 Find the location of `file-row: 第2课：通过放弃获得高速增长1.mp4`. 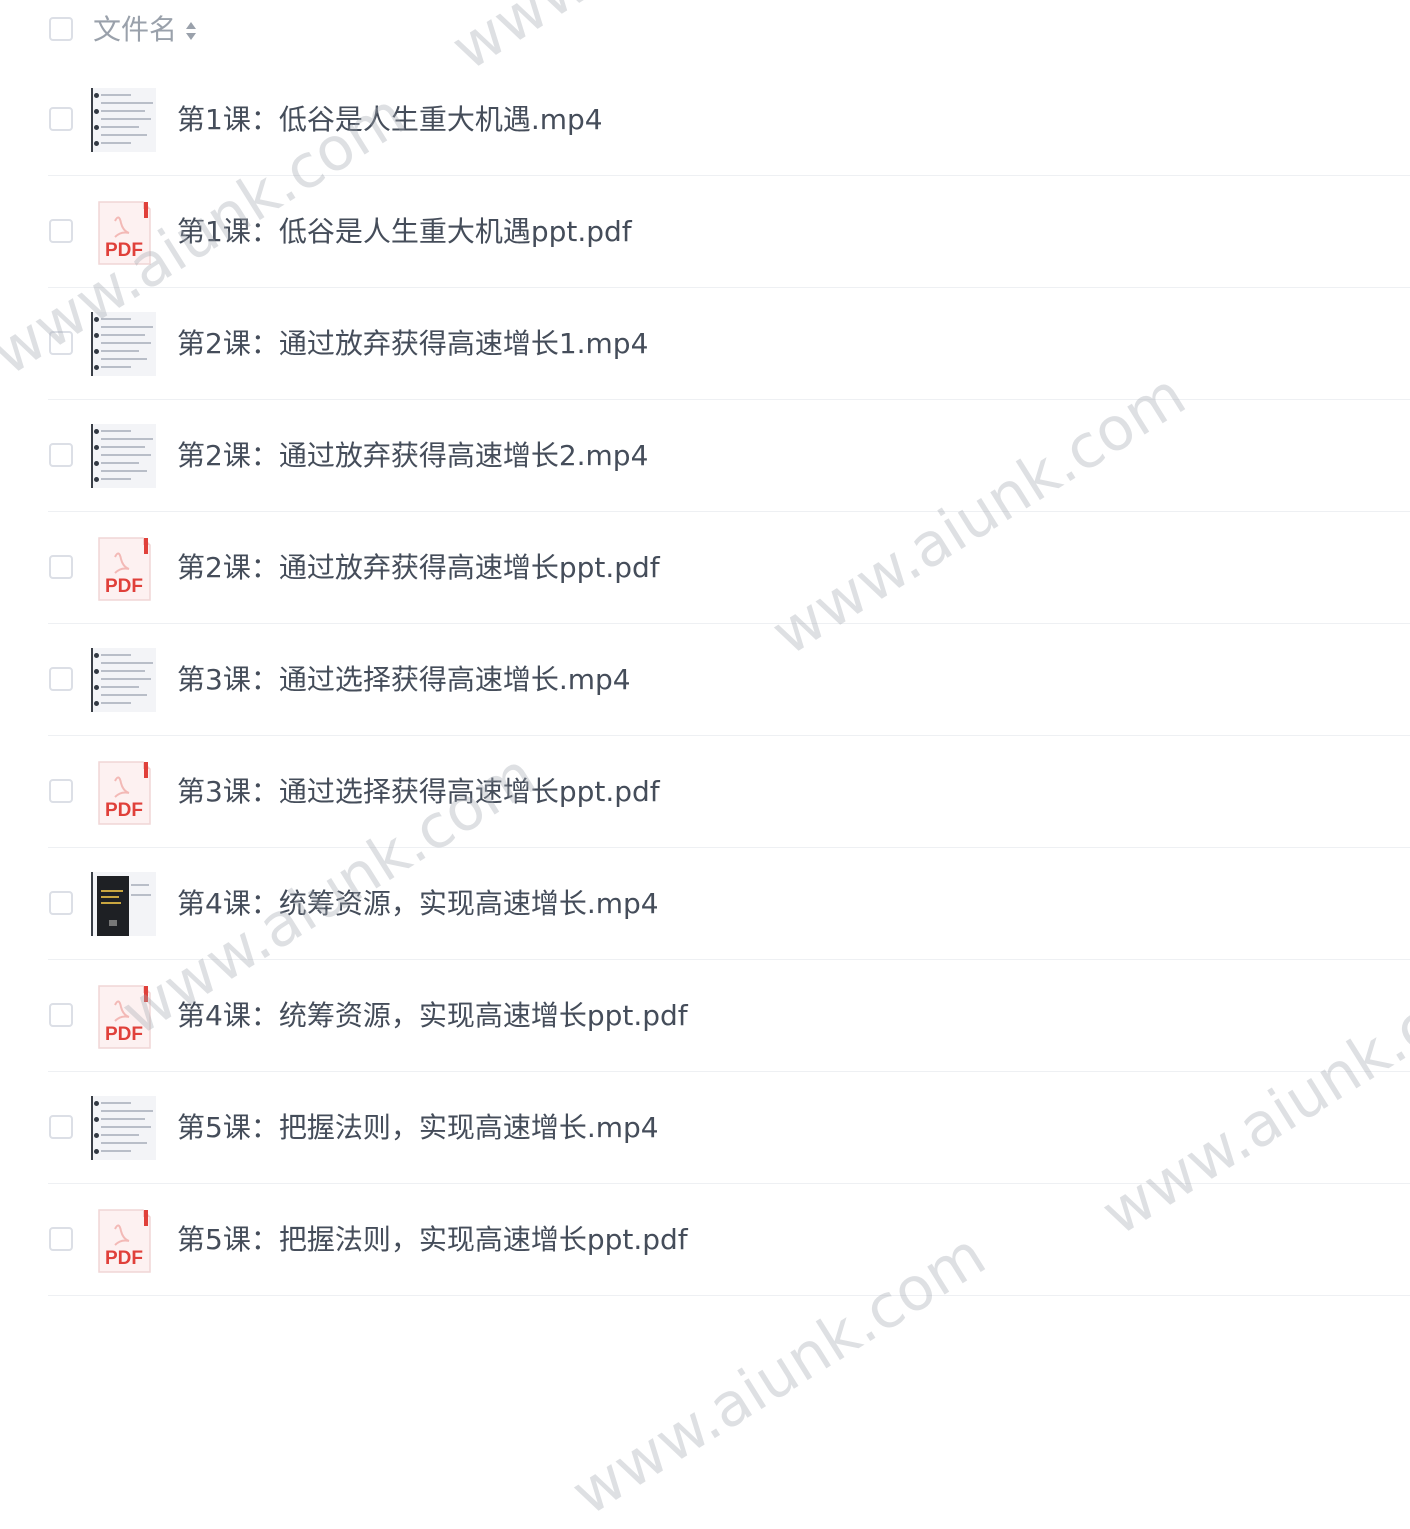

file-row: 第2课：通过放弃获得高速增长1.mp4 is located at coordinates (705, 344).